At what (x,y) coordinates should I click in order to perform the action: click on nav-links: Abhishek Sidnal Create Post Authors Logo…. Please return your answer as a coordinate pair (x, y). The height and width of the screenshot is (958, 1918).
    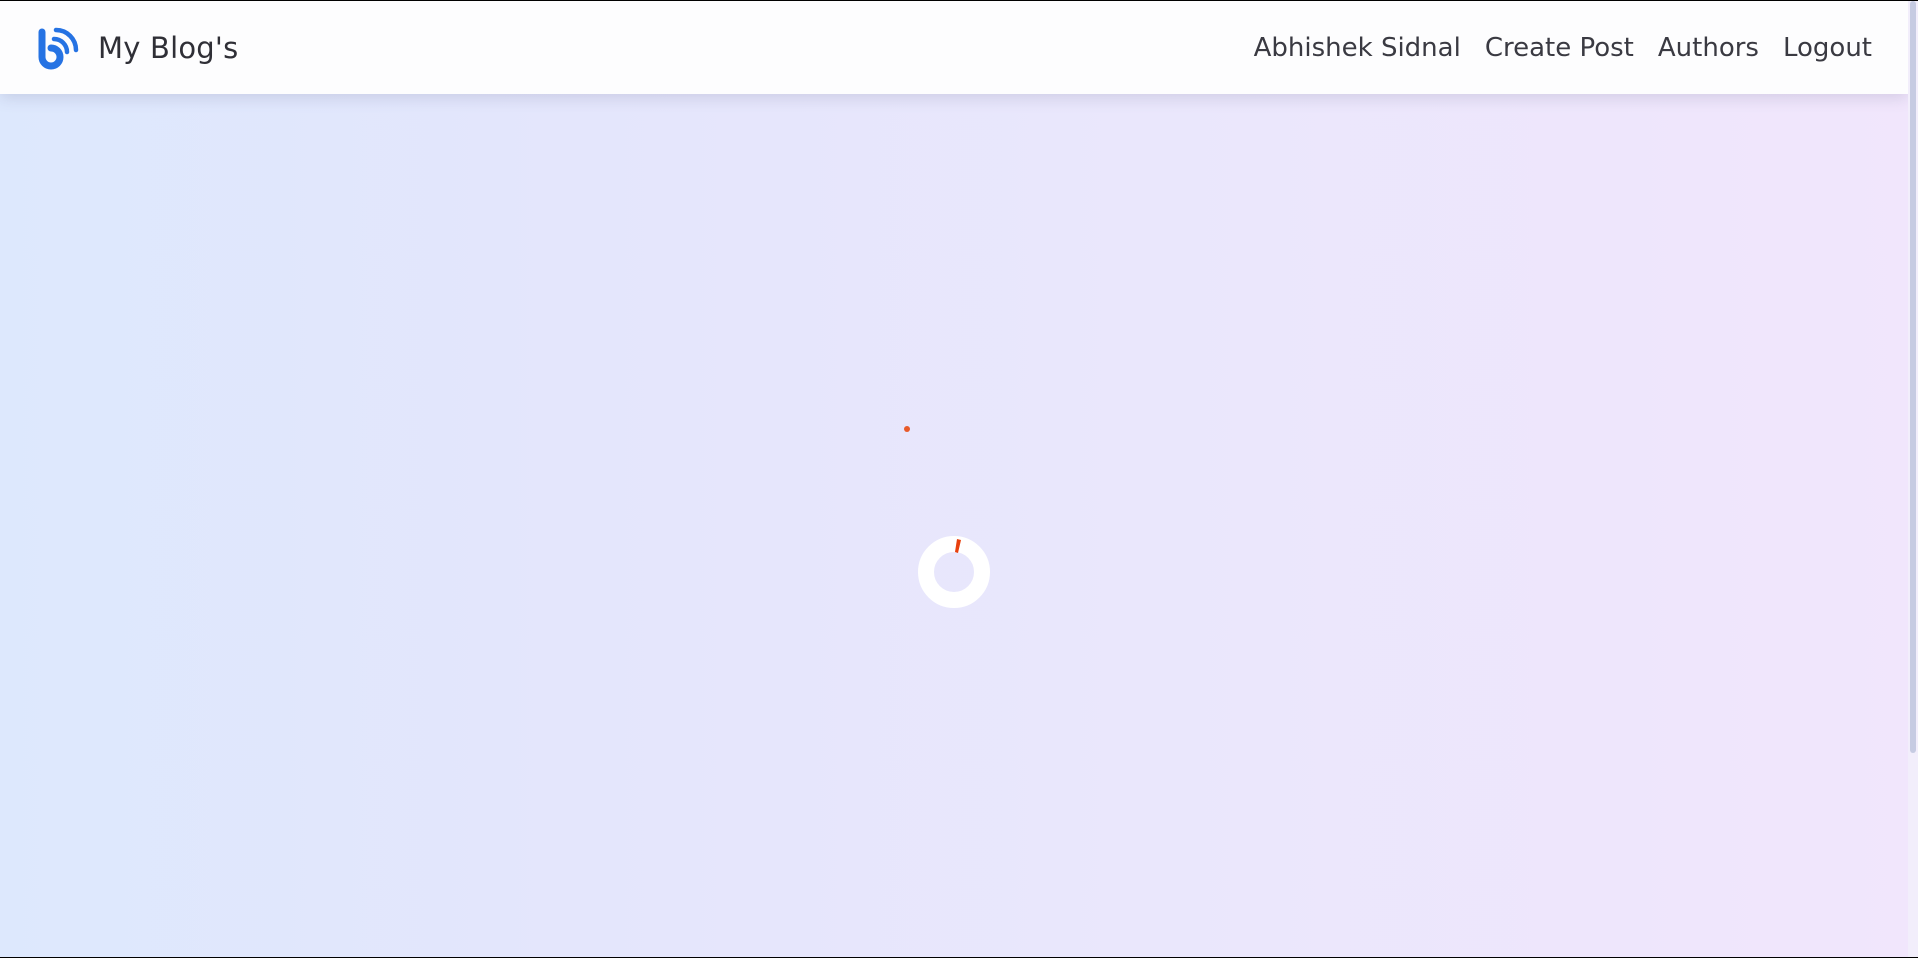
    Looking at the image, I should click on (1563, 48).